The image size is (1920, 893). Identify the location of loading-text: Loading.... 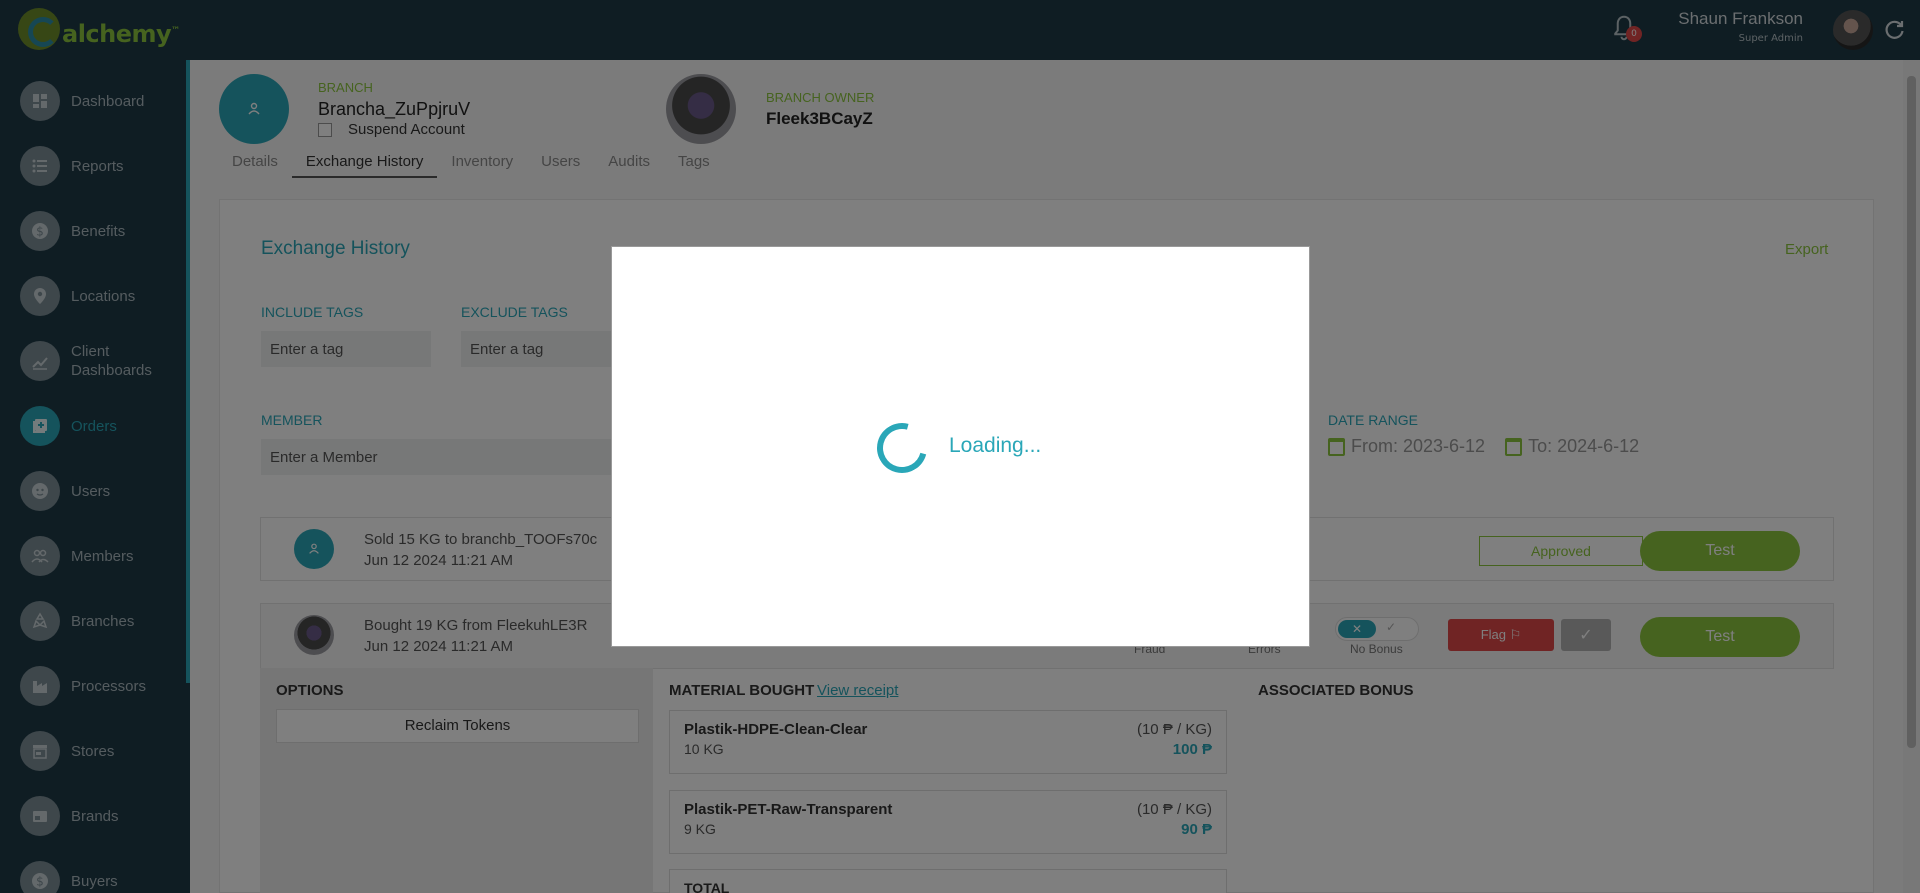
(995, 445).